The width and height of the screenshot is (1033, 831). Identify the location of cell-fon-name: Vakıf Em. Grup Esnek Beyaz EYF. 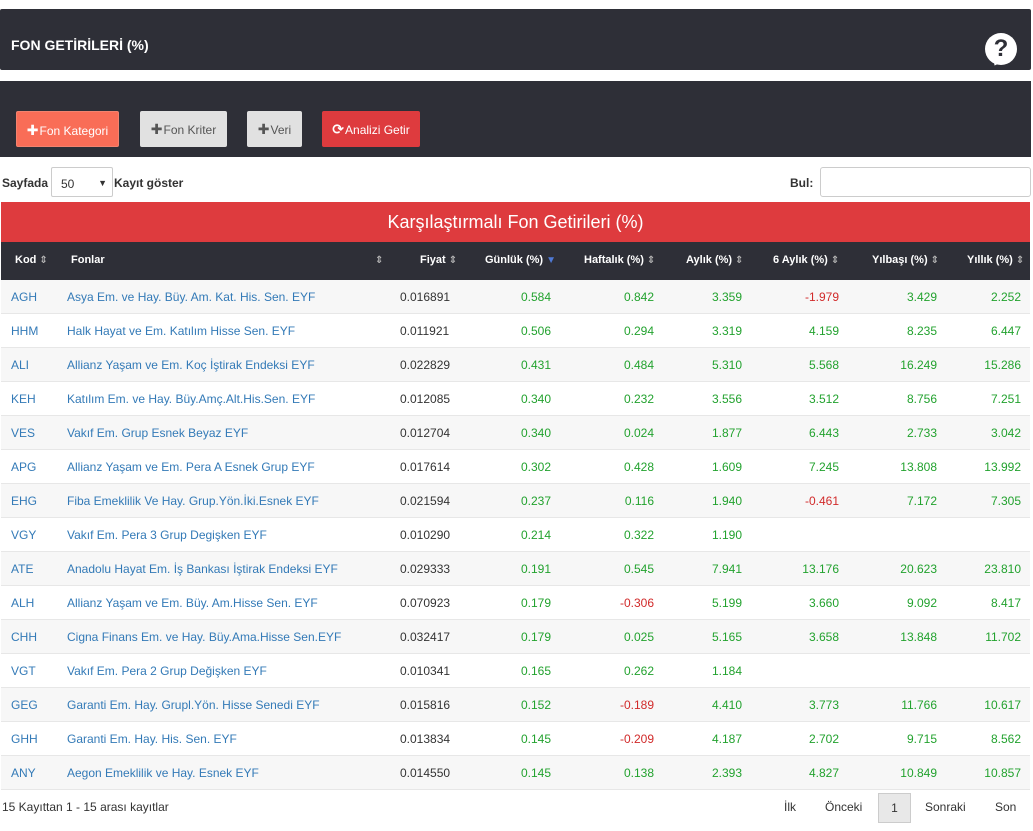
(157, 433).